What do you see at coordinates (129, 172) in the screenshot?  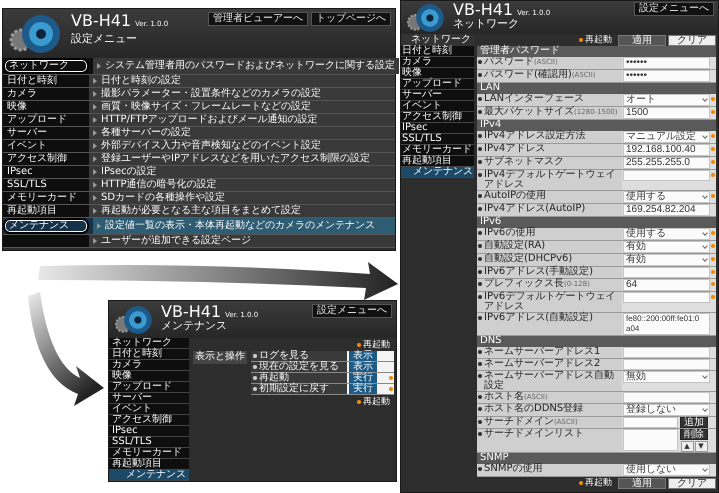 I see `menu-description: IPsecの設定` at bounding box center [129, 172].